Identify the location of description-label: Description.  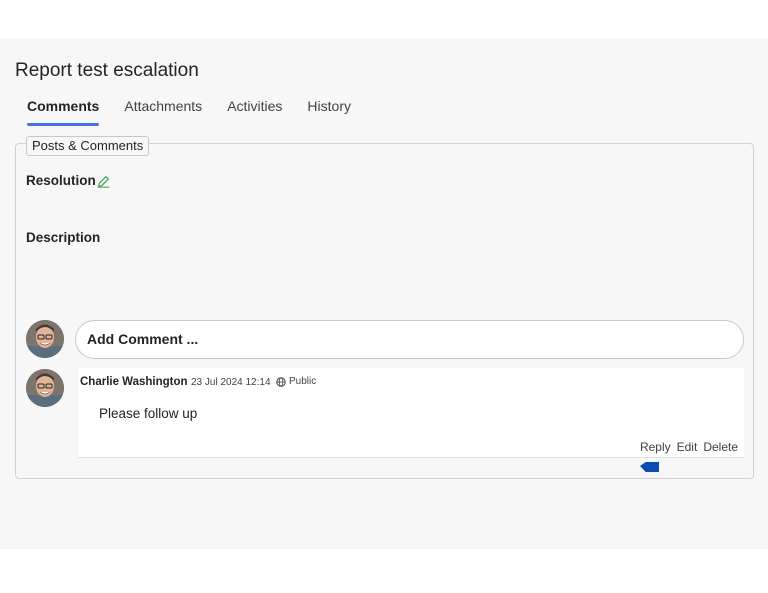
(63, 237).